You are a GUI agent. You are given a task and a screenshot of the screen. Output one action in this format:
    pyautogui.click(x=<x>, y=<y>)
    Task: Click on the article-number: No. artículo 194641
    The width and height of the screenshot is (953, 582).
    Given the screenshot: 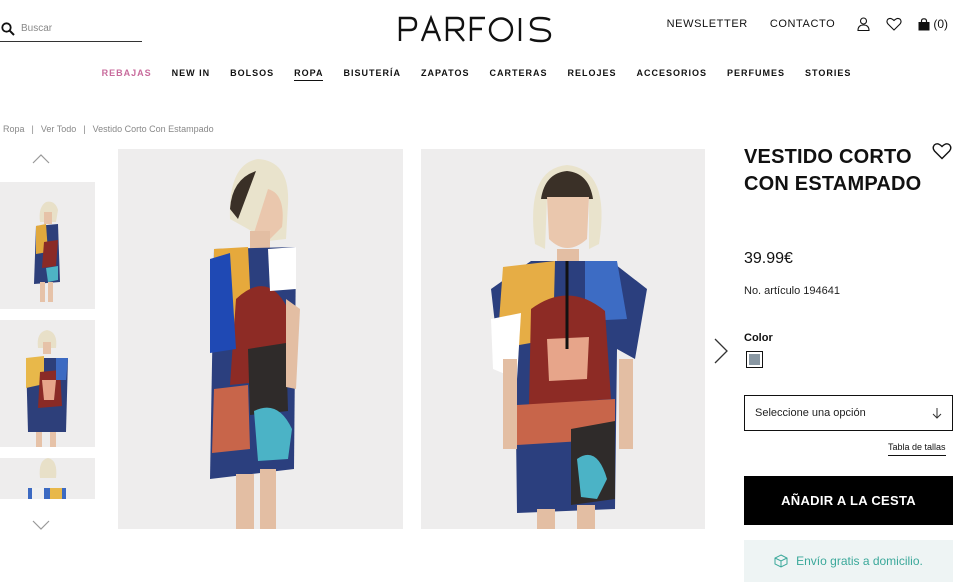 What is the action you would take?
    pyautogui.click(x=792, y=291)
    